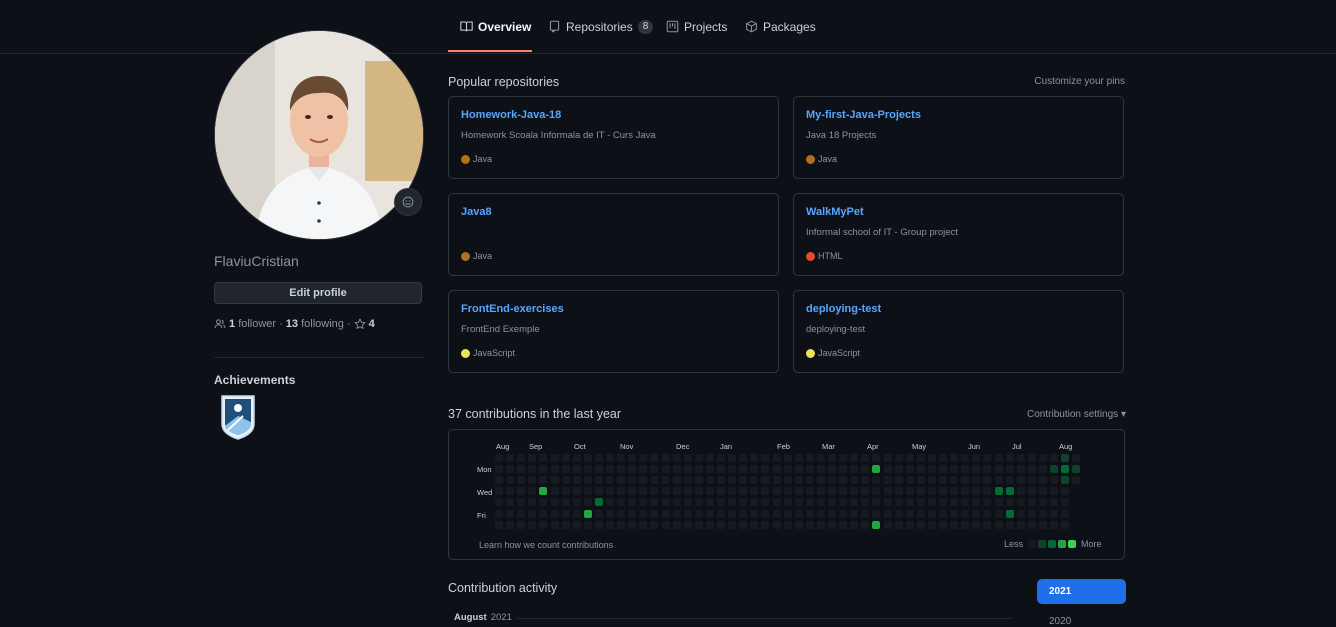  I want to click on tab-projects: Projects, so click(696, 26).